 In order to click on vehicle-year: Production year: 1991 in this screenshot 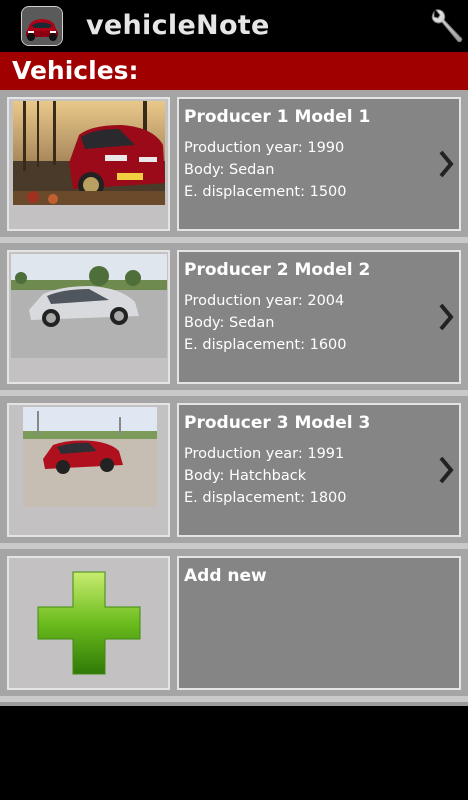, I will do `click(264, 454)`.